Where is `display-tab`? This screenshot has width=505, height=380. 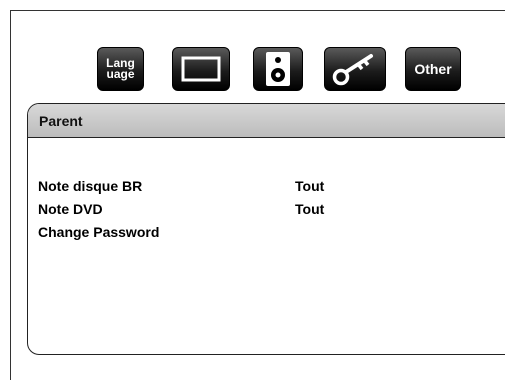 display-tab is located at coordinates (201, 69).